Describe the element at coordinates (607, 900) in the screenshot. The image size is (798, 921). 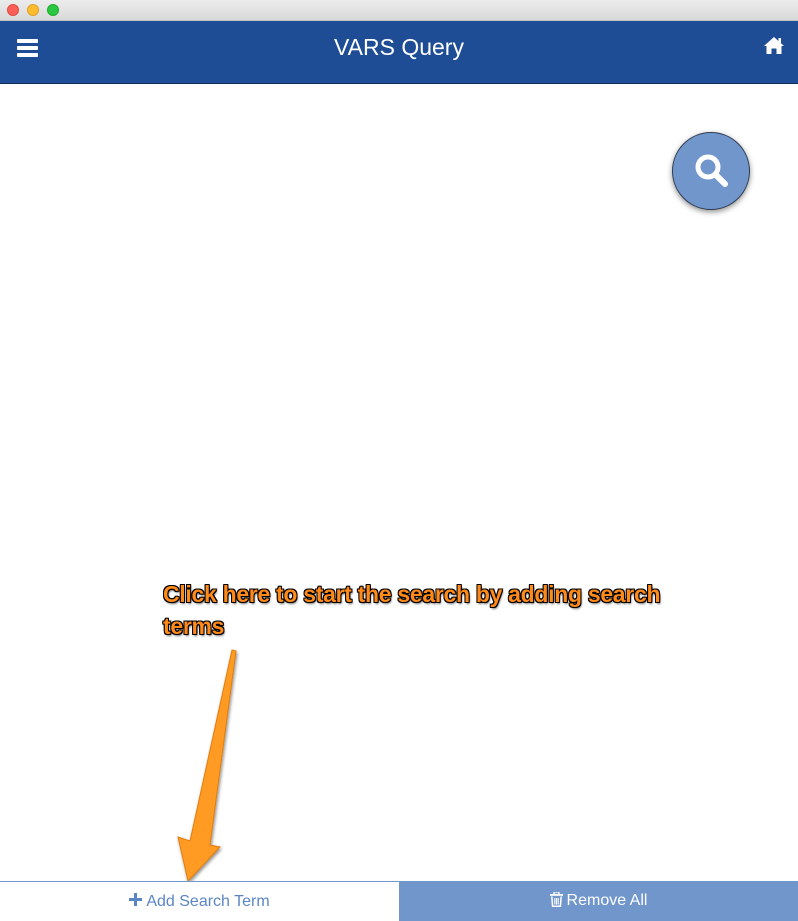
I see `remove-all-label: Remove All` at that location.